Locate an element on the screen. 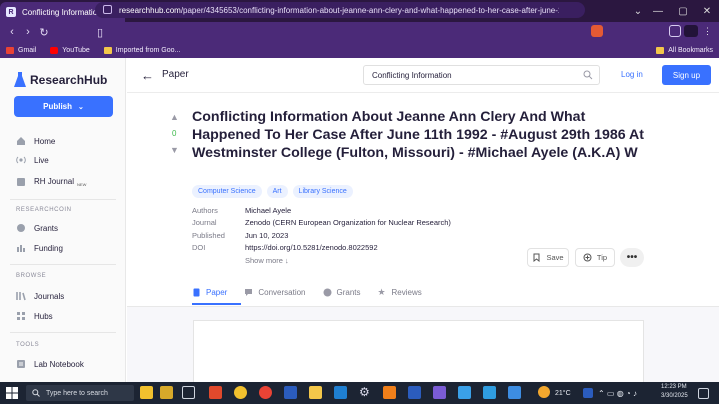 The image size is (719, 404). sidebar-item-lab-notebook: Lab Notebook is located at coordinates (50, 364).